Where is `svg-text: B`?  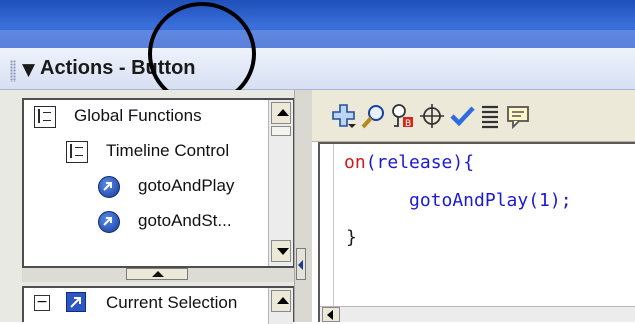
svg-text: B is located at coordinates (408, 124).